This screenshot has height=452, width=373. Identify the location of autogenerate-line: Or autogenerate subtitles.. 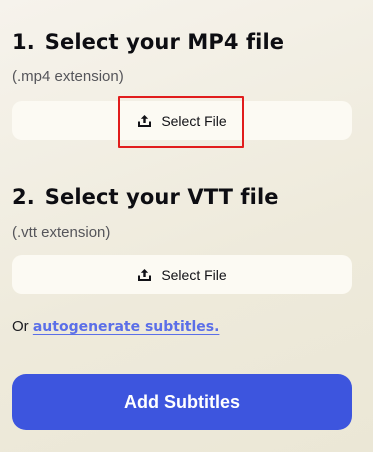
(115, 326).